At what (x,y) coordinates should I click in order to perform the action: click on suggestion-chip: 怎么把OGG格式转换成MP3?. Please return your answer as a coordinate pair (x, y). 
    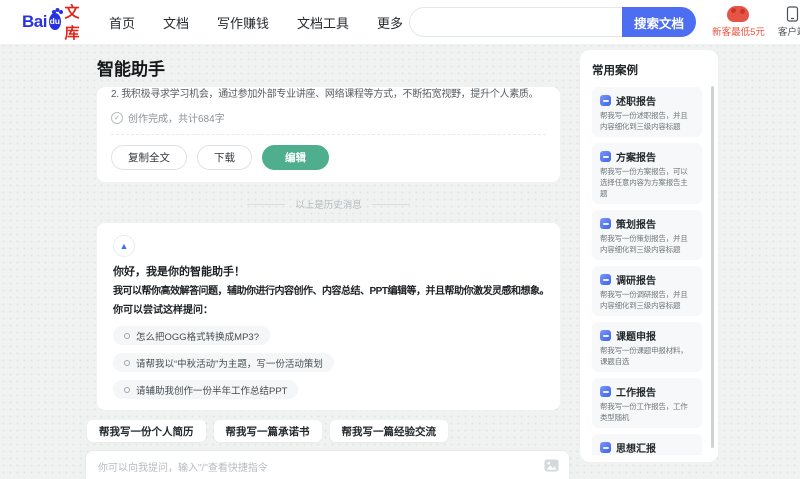
    Looking at the image, I should click on (191, 335).